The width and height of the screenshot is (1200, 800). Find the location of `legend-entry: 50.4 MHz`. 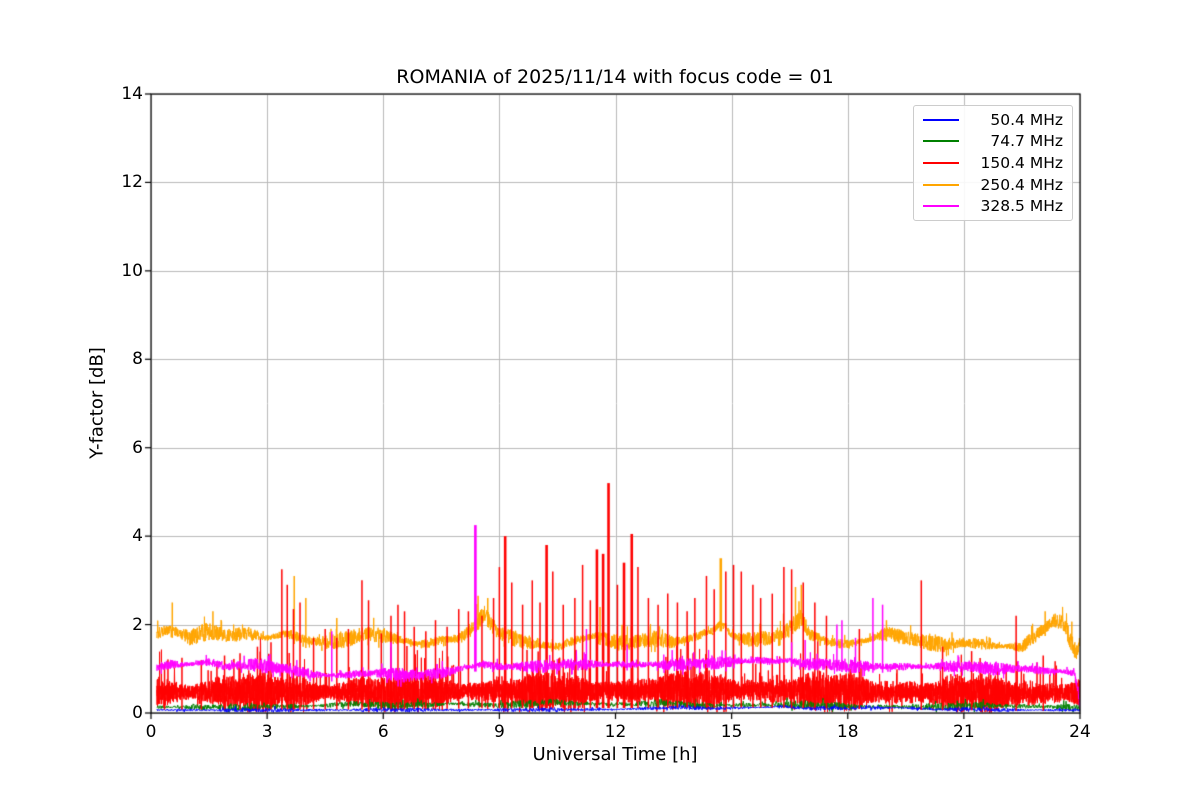

legend-entry: 50.4 MHz is located at coordinates (993, 120).